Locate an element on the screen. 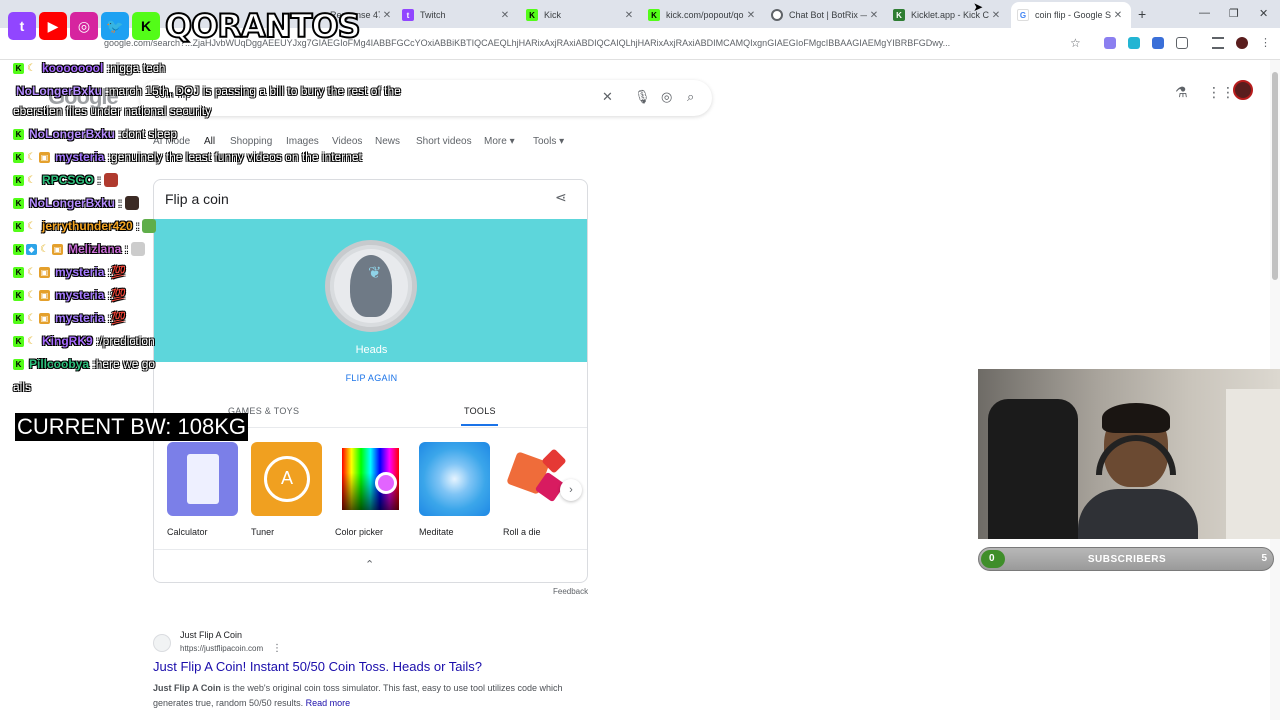 The width and height of the screenshot is (1280, 720). browser-tab: K Kick ✕ is located at coordinates (581, 15).